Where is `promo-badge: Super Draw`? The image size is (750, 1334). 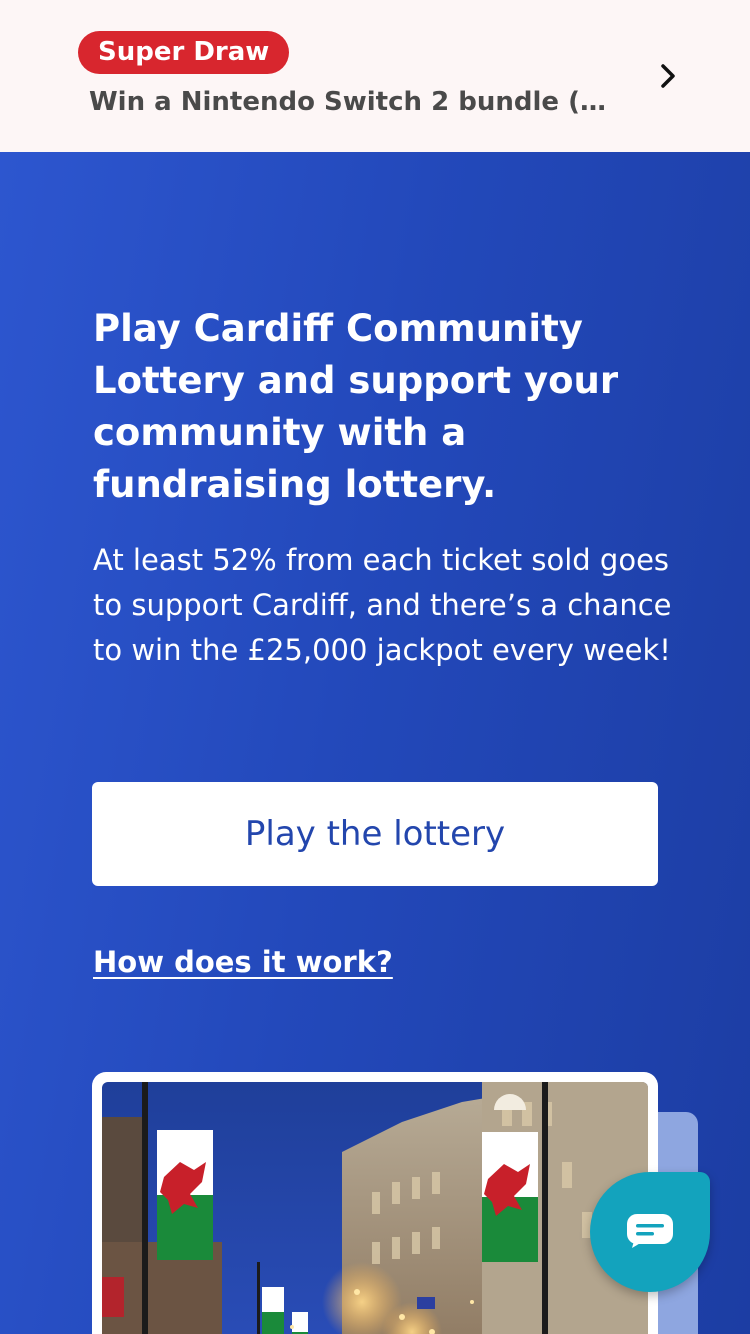
promo-badge: Super Draw is located at coordinates (184, 52).